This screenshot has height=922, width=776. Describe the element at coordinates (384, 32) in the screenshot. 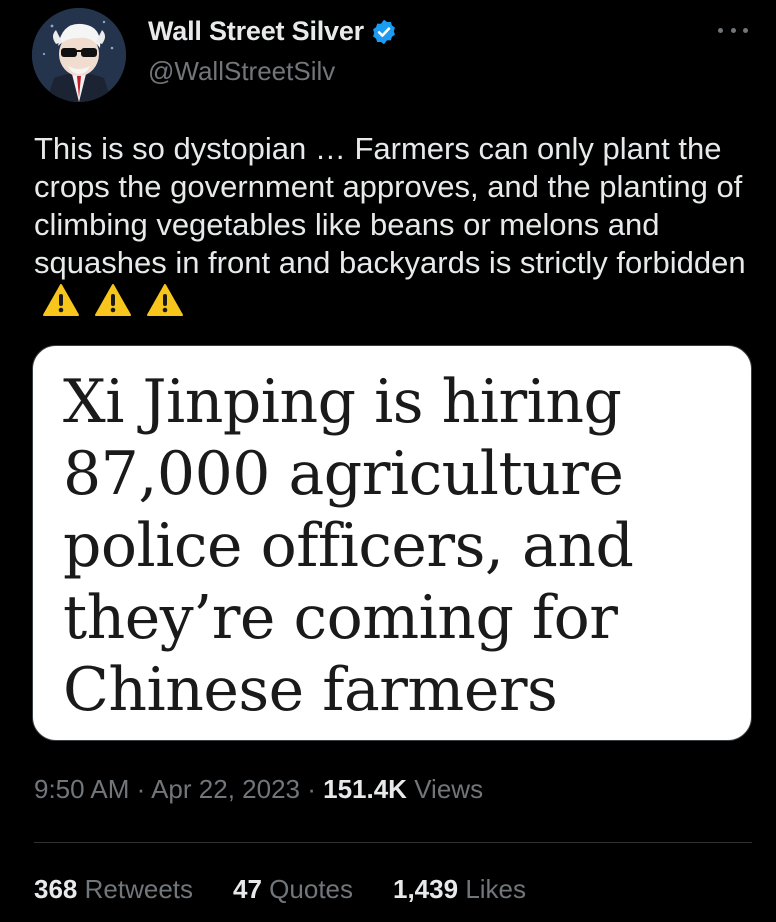

I see `verified-badge-icon` at that location.